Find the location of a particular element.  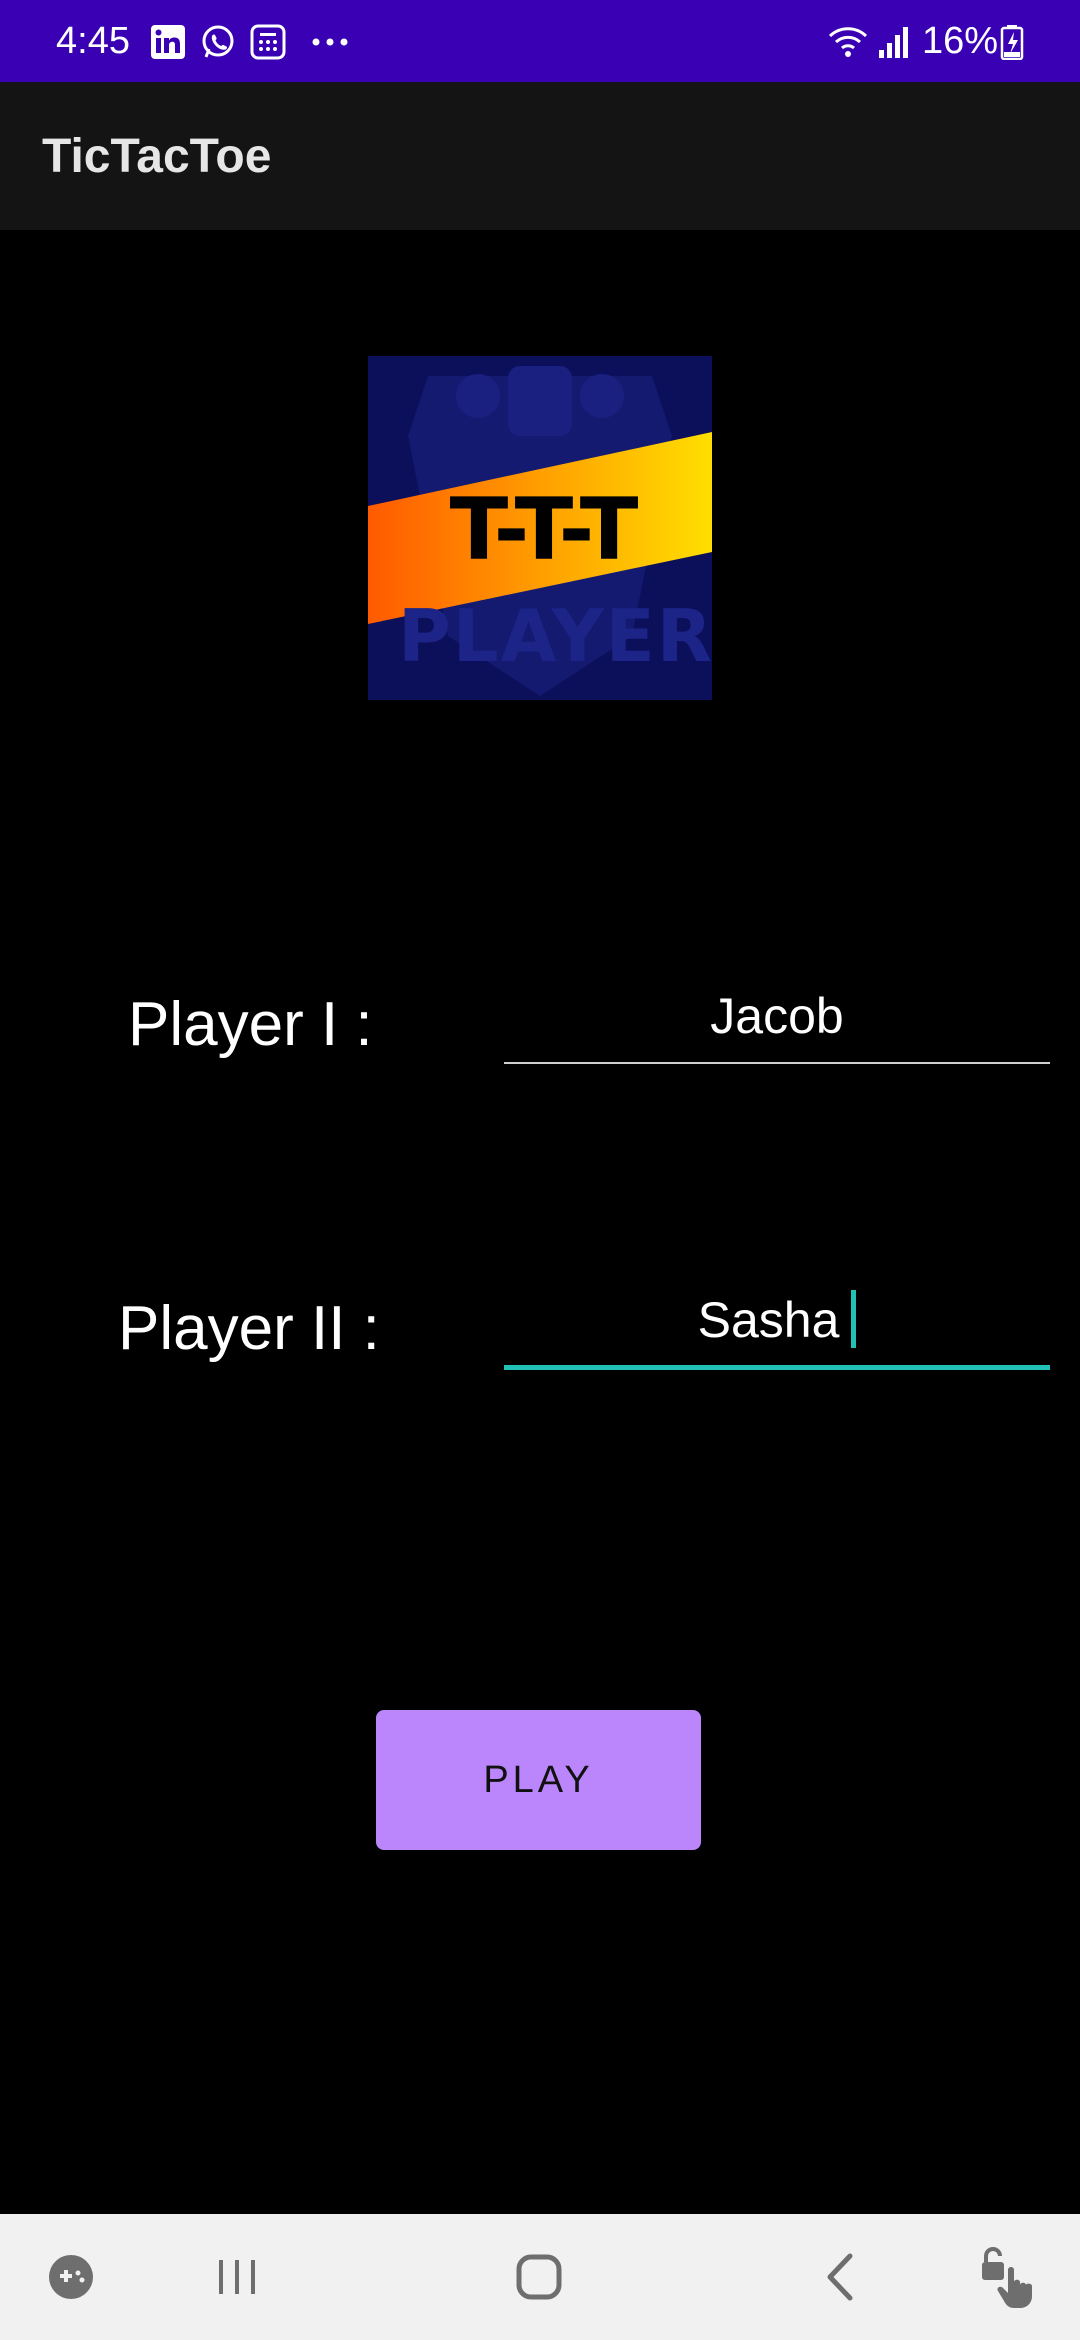

player1-label: Player I : is located at coordinates (250, 1024).